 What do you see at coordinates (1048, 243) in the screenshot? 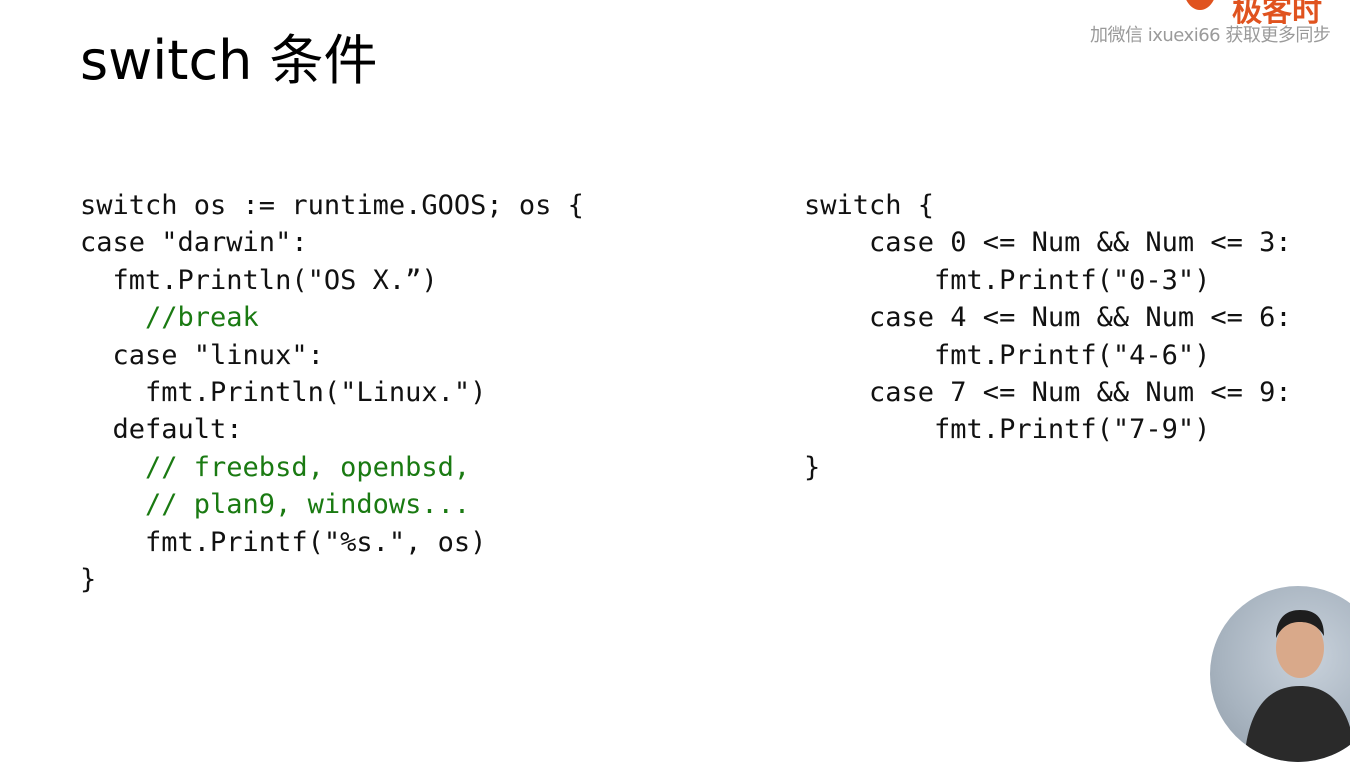
I see `code-line: case 0 <= Num && Num <= 3:` at bounding box center [1048, 243].